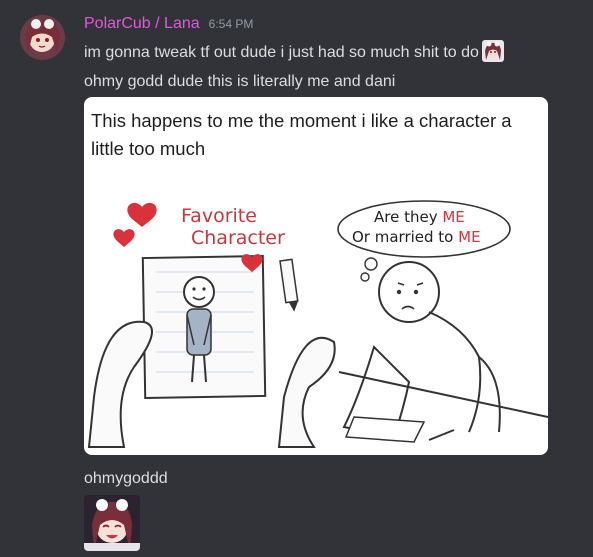  Describe the element at coordinates (219, 216) in the screenshot. I see `svg-text: Favorite` at that location.